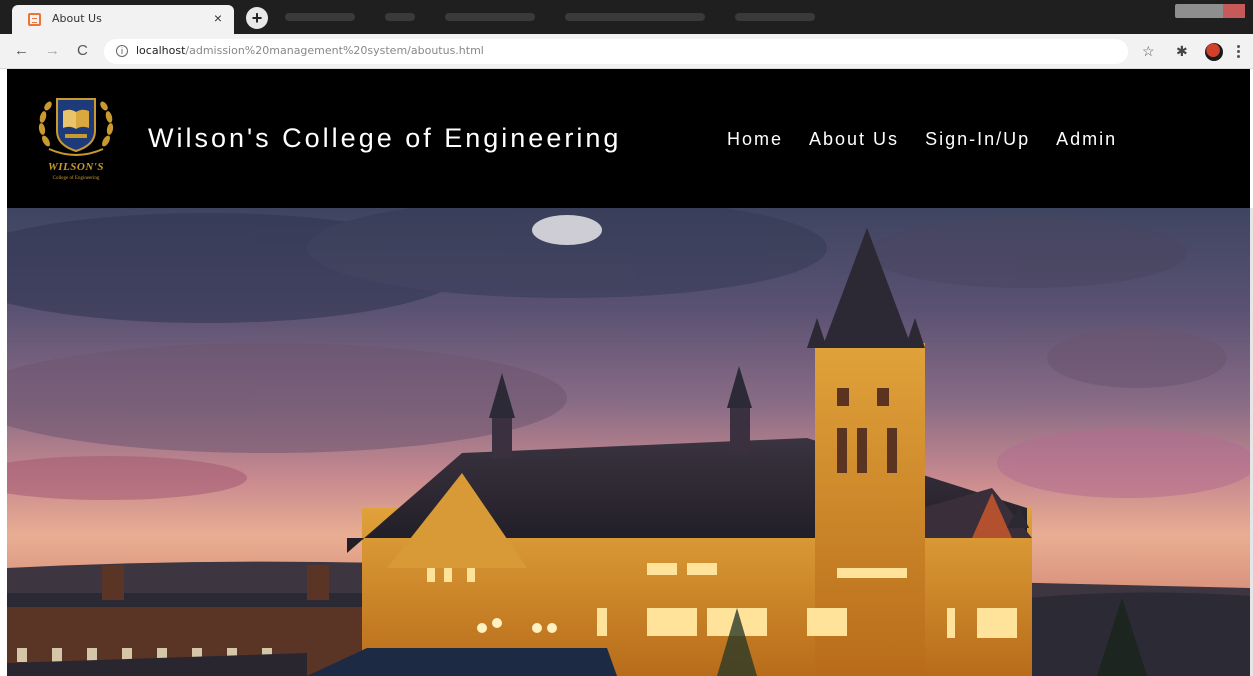 The image size is (1253, 676). Describe the element at coordinates (76, 127) in the screenshot. I see `laurel-book-emblem-icon` at that location.